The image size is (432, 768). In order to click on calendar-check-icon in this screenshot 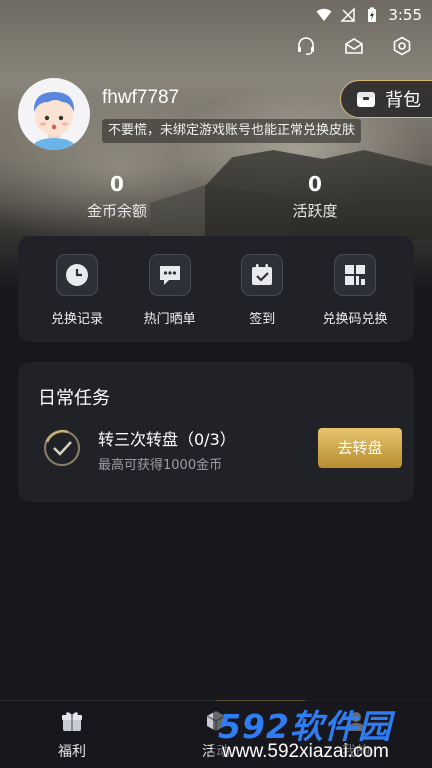, I will do `click(262, 274)`.